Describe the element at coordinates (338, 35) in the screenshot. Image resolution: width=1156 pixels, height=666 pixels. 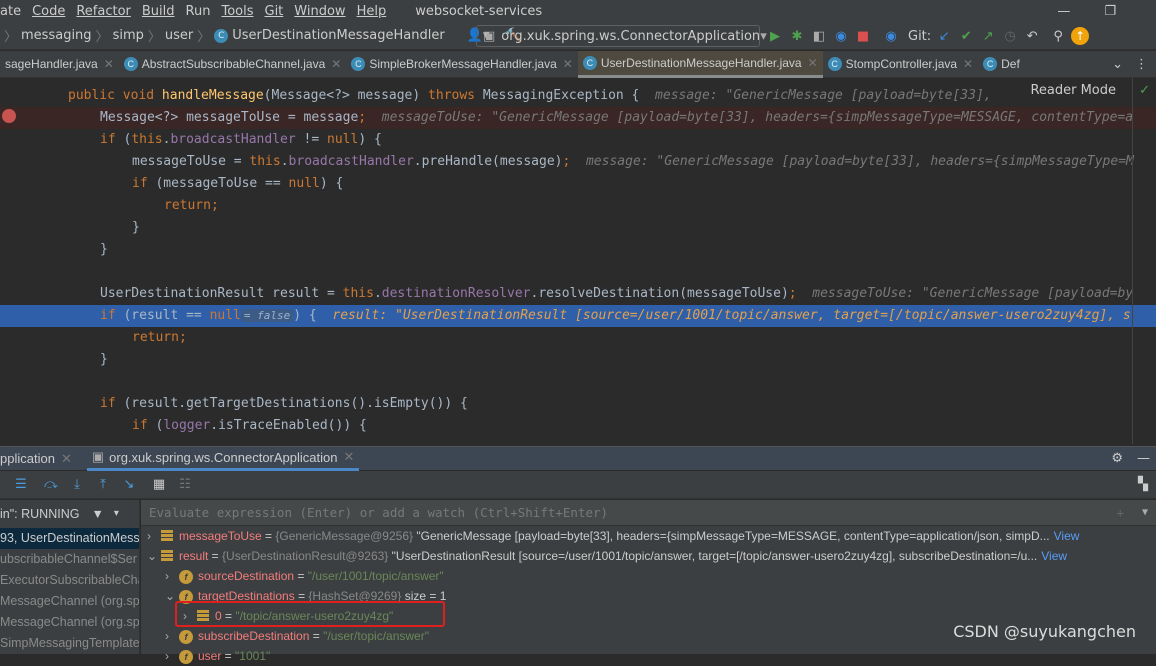
I see `breadcrumb-class: UserDestinationMessageHandler` at that location.